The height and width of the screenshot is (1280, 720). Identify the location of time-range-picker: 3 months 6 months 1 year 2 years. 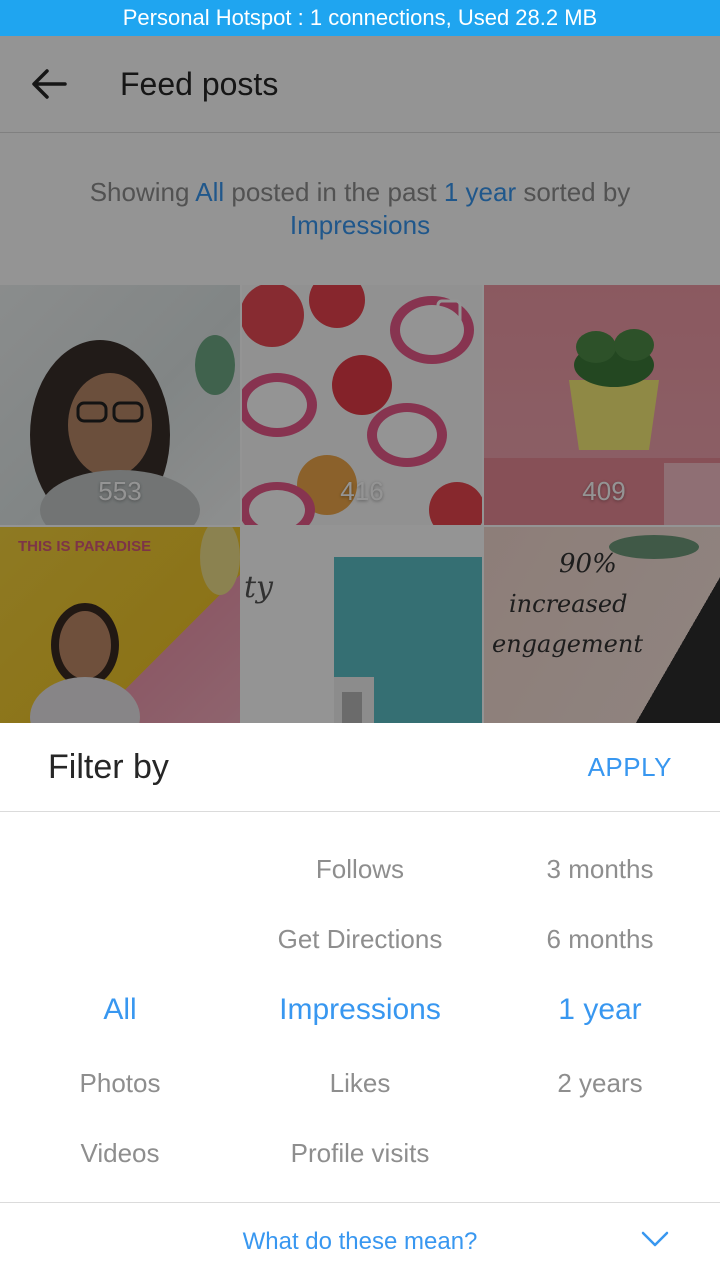
(600, 1007).